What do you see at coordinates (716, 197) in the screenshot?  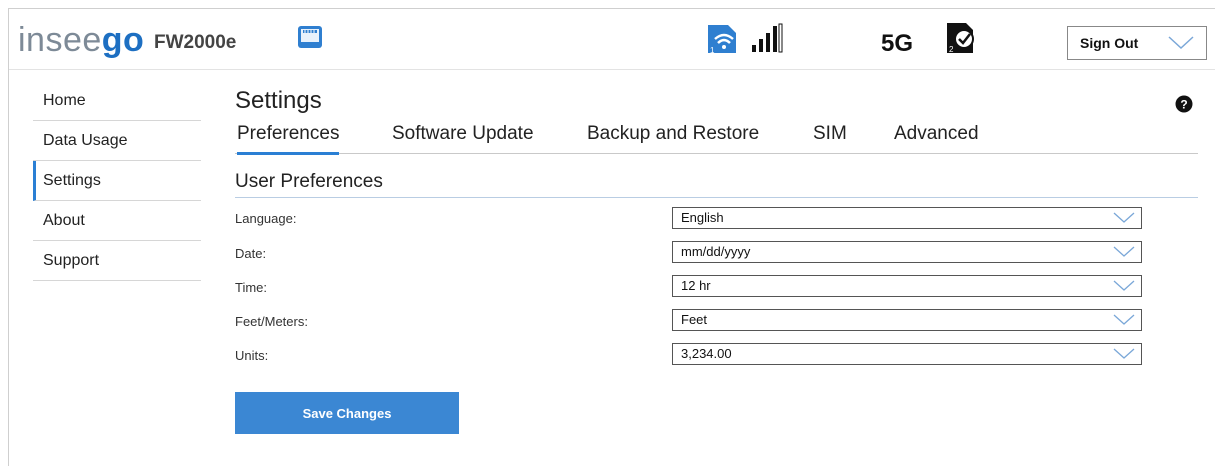 I see `section-divider` at bounding box center [716, 197].